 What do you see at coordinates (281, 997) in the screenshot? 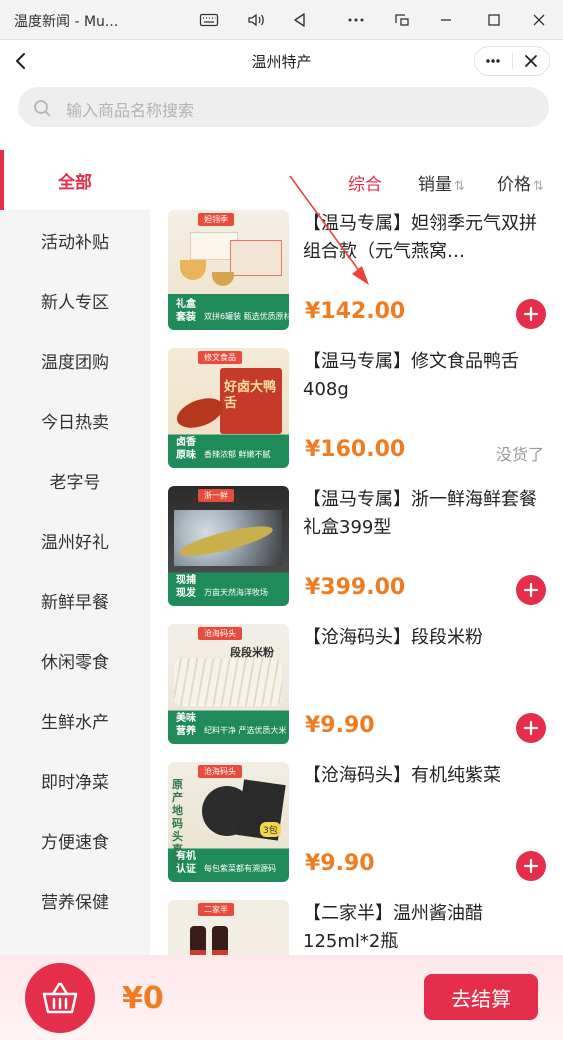
I see `cart-bar: ¥0 去结算` at bounding box center [281, 997].